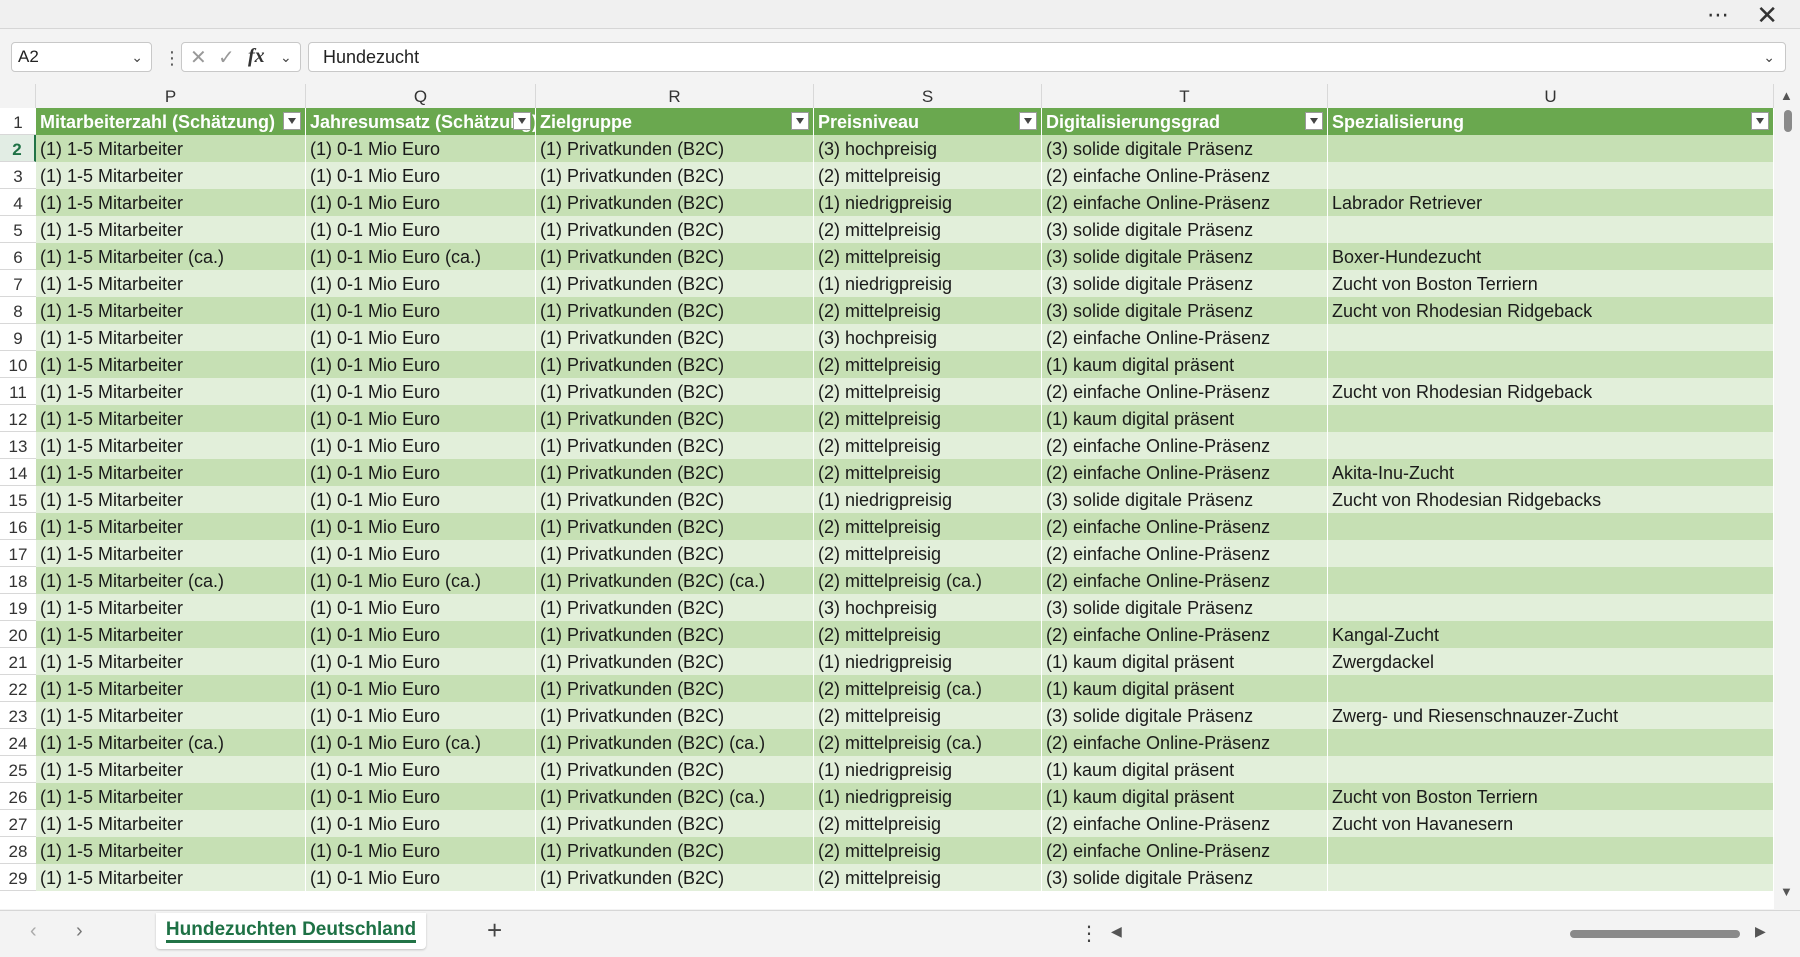 The width and height of the screenshot is (1800, 957). I want to click on row-header: 15, so click(18, 499).